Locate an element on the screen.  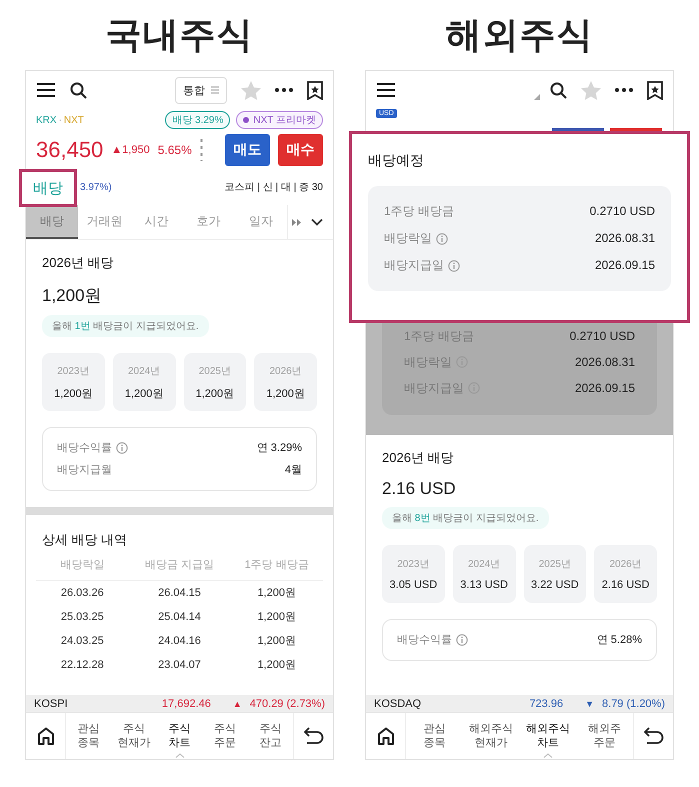
column-header: 1주당 배당금 is located at coordinates (276, 565).